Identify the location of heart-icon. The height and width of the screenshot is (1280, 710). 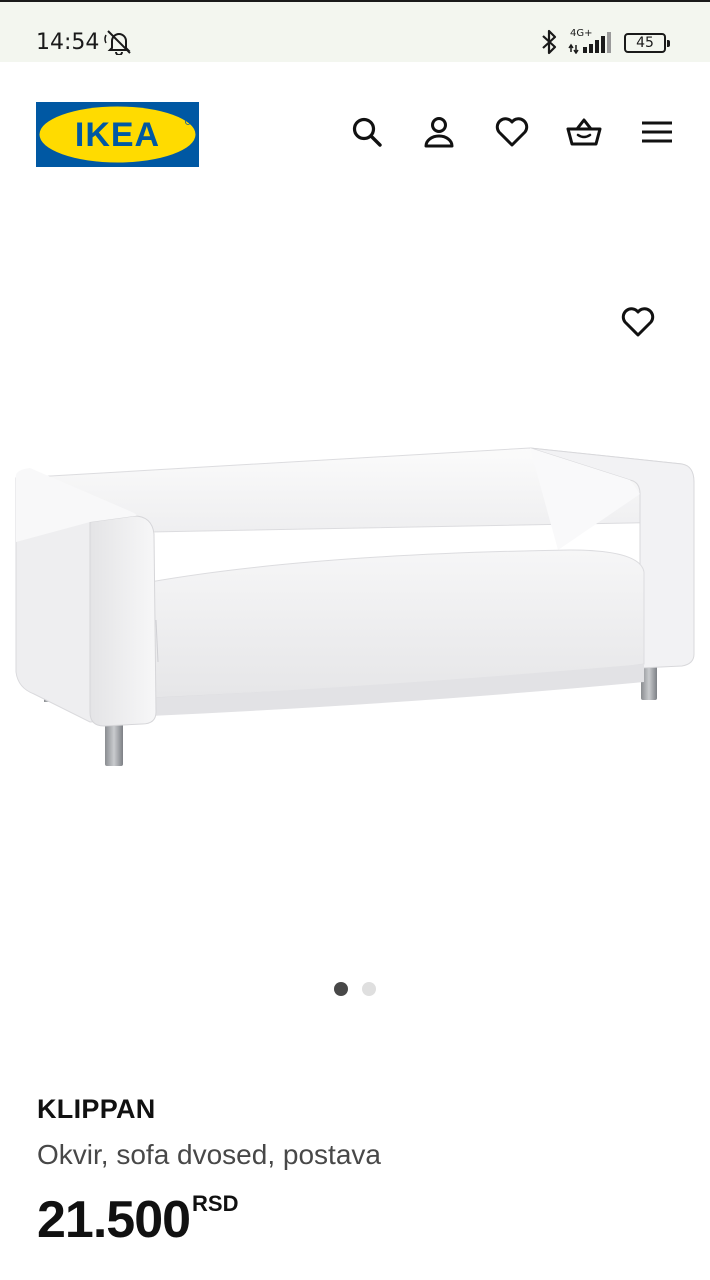
(512, 132).